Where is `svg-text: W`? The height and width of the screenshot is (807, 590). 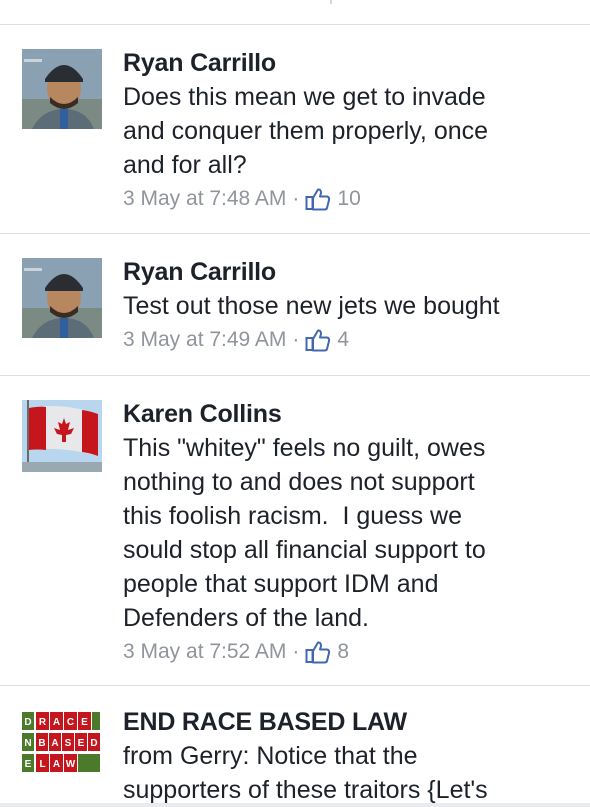 svg-text: W is located at coordinates (71, 764).